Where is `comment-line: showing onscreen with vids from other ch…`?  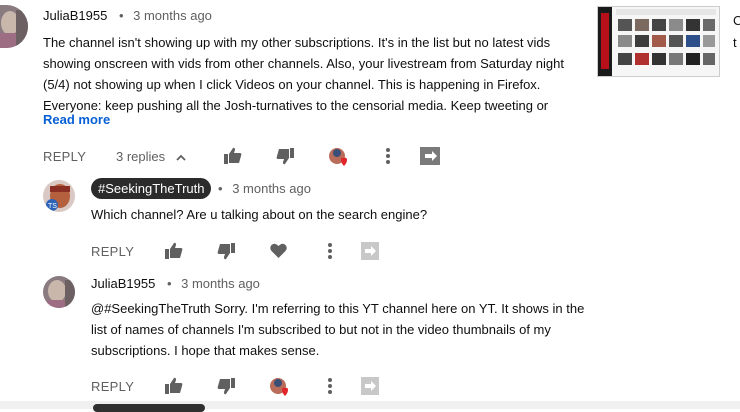
comment-line: showing onscreen with vids from other ch… is located at coordinates (303, 63).